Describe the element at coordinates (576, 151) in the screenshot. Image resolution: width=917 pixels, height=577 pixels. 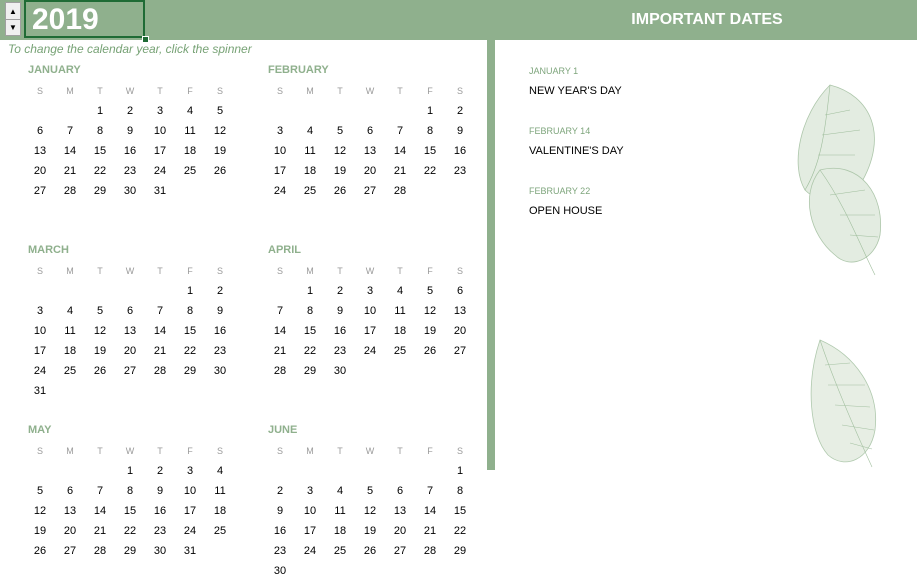
I see `event-name: VALENTINE'S DAY` at that location.